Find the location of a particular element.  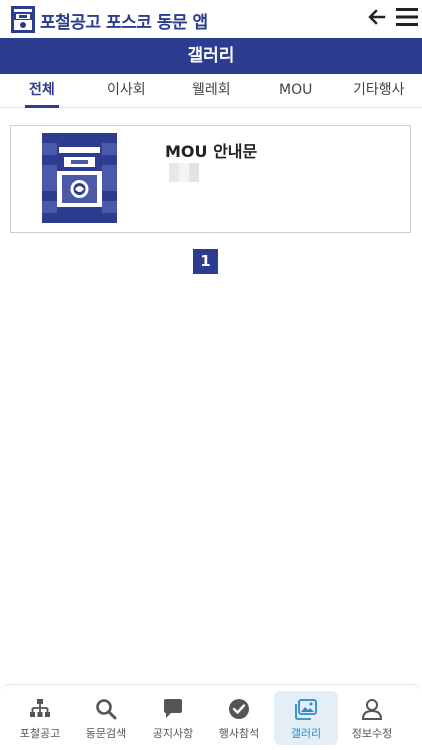

school-logo-icon is located at coordinates (23, 19).